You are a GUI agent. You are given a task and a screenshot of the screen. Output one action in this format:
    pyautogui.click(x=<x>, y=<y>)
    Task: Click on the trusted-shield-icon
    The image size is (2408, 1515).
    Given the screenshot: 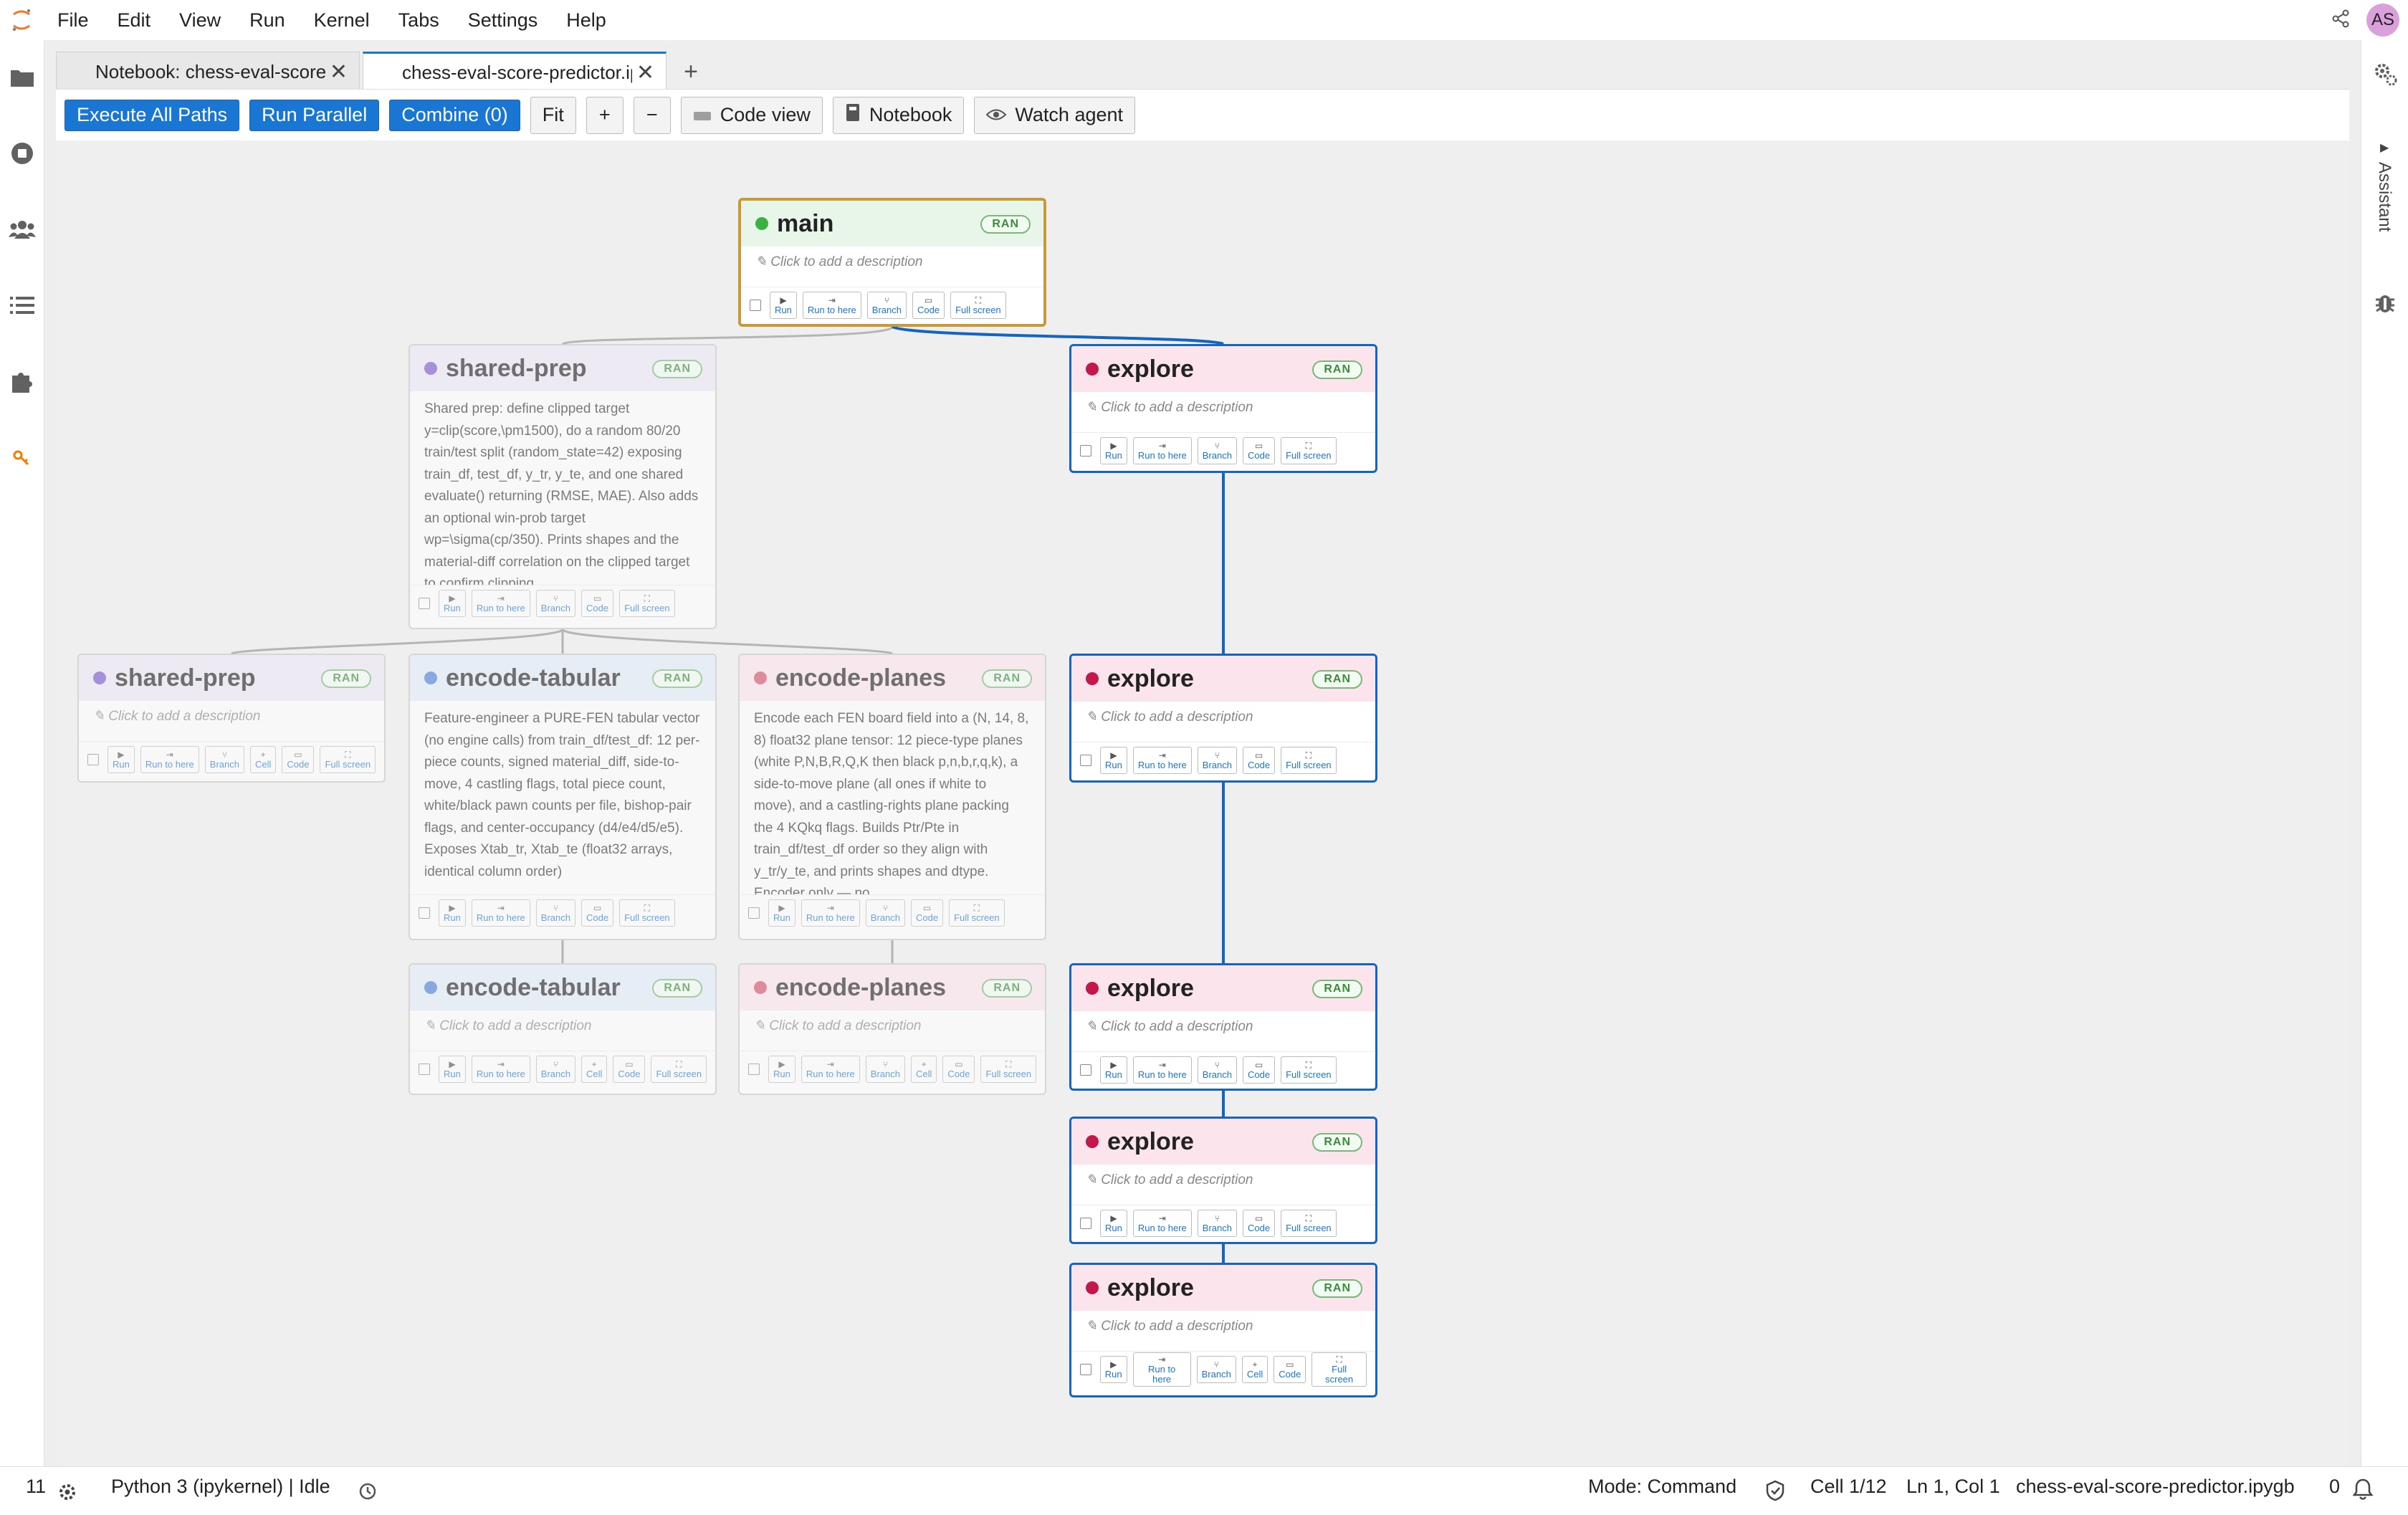 What is the action you would take?
    pyautogui.click(x=1775, y=1495)
    